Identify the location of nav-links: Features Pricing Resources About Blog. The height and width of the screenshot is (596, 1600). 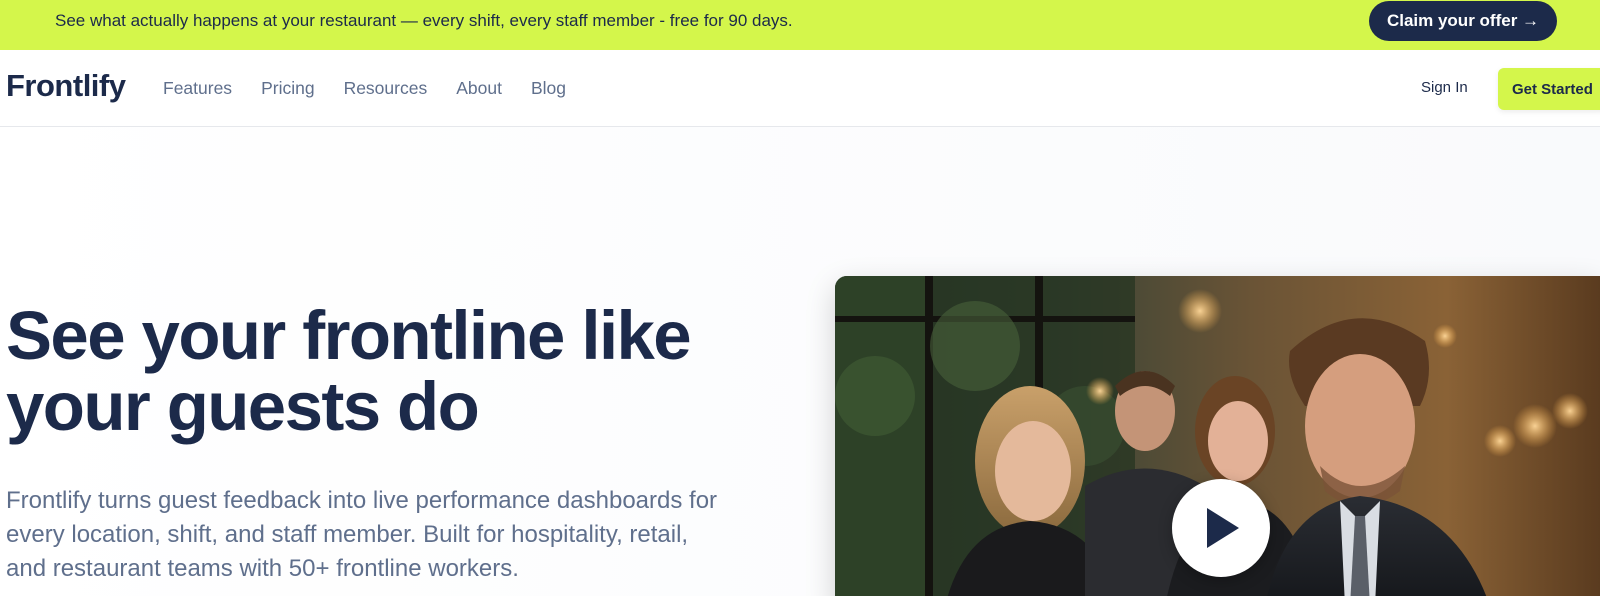
(379, 88).